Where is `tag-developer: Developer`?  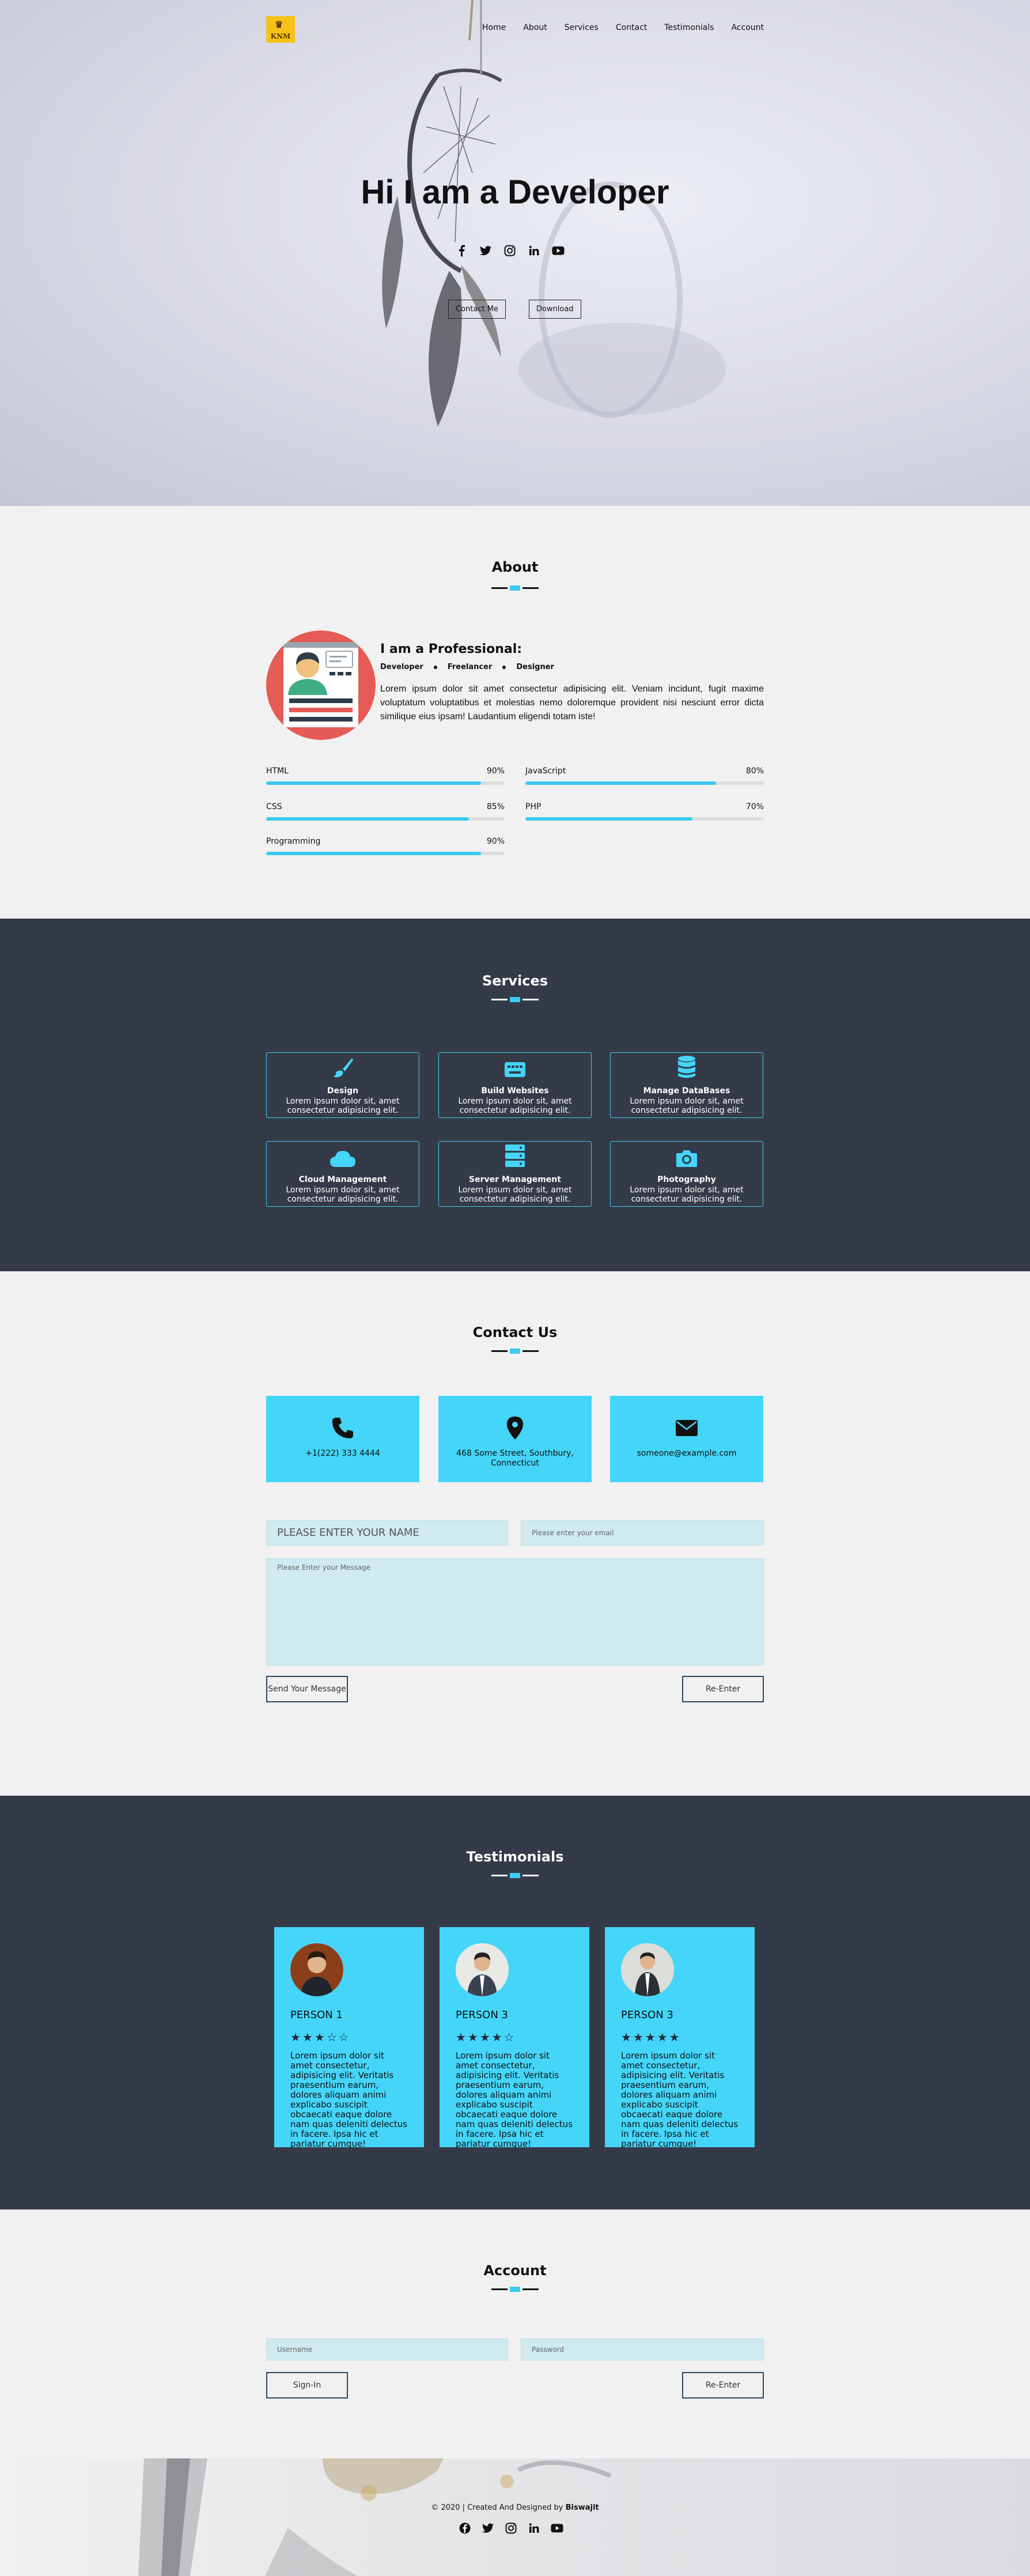 tag-developer: Developer is located at coordinates (401, 667).